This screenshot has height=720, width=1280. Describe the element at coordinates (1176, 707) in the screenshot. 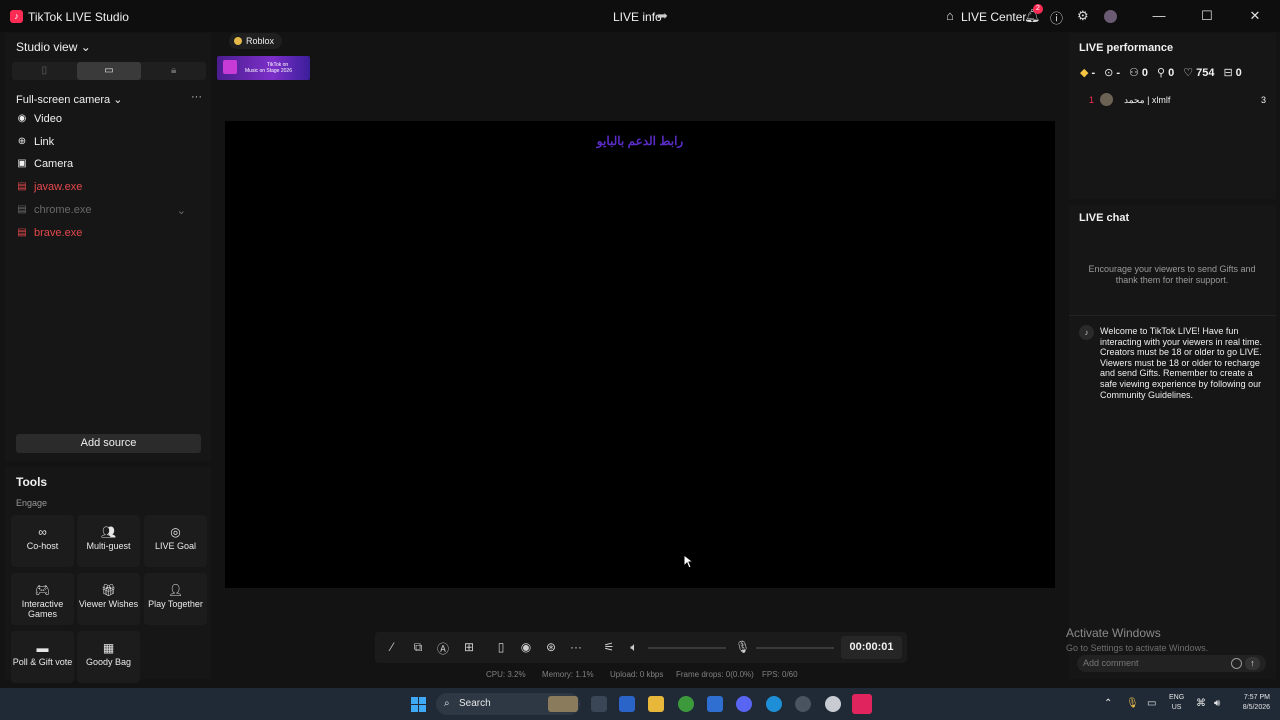

I see `lang-region: US` at that location.